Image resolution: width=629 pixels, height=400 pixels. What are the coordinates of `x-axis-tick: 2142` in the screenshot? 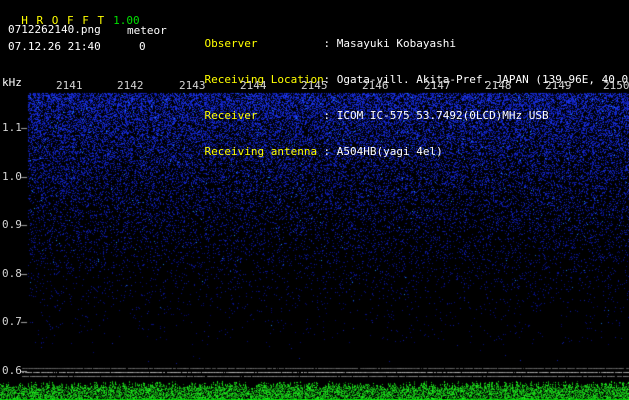 It's located at (130, 85).